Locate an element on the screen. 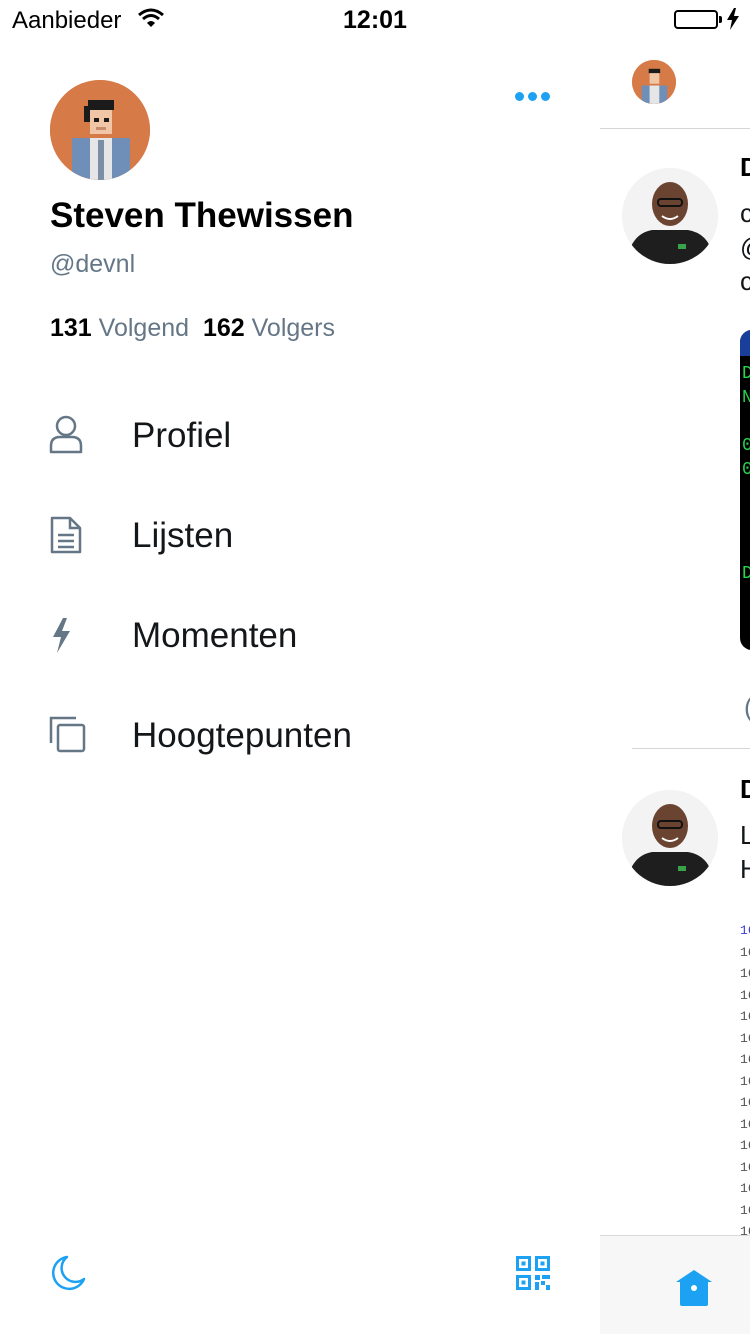 Image resolution: width=750 pixels, height=1334 pixels. menu-item-hoogtepunten: Hoogtepunten is located at coordinates (300, 740).